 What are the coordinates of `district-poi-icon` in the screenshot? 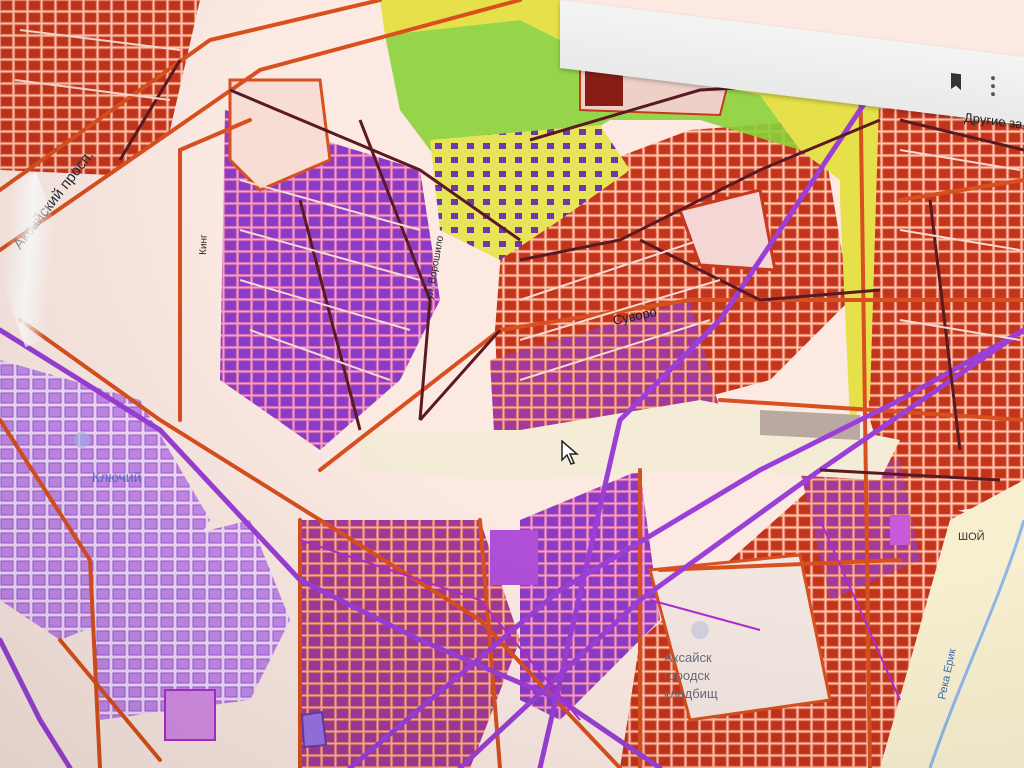 It's located at (82, 440).